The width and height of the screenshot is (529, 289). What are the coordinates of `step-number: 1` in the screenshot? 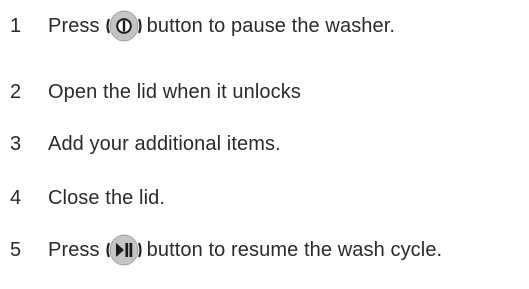 It's located at (16, 25).